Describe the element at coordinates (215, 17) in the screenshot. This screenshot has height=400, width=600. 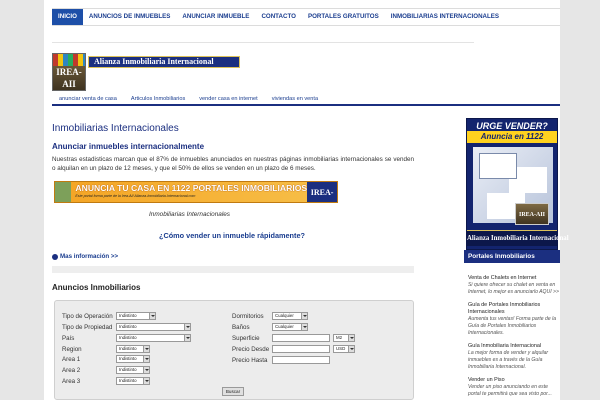
I see `nav-item-anunciar: ANUNCIAR INMUEBLE` at that location.